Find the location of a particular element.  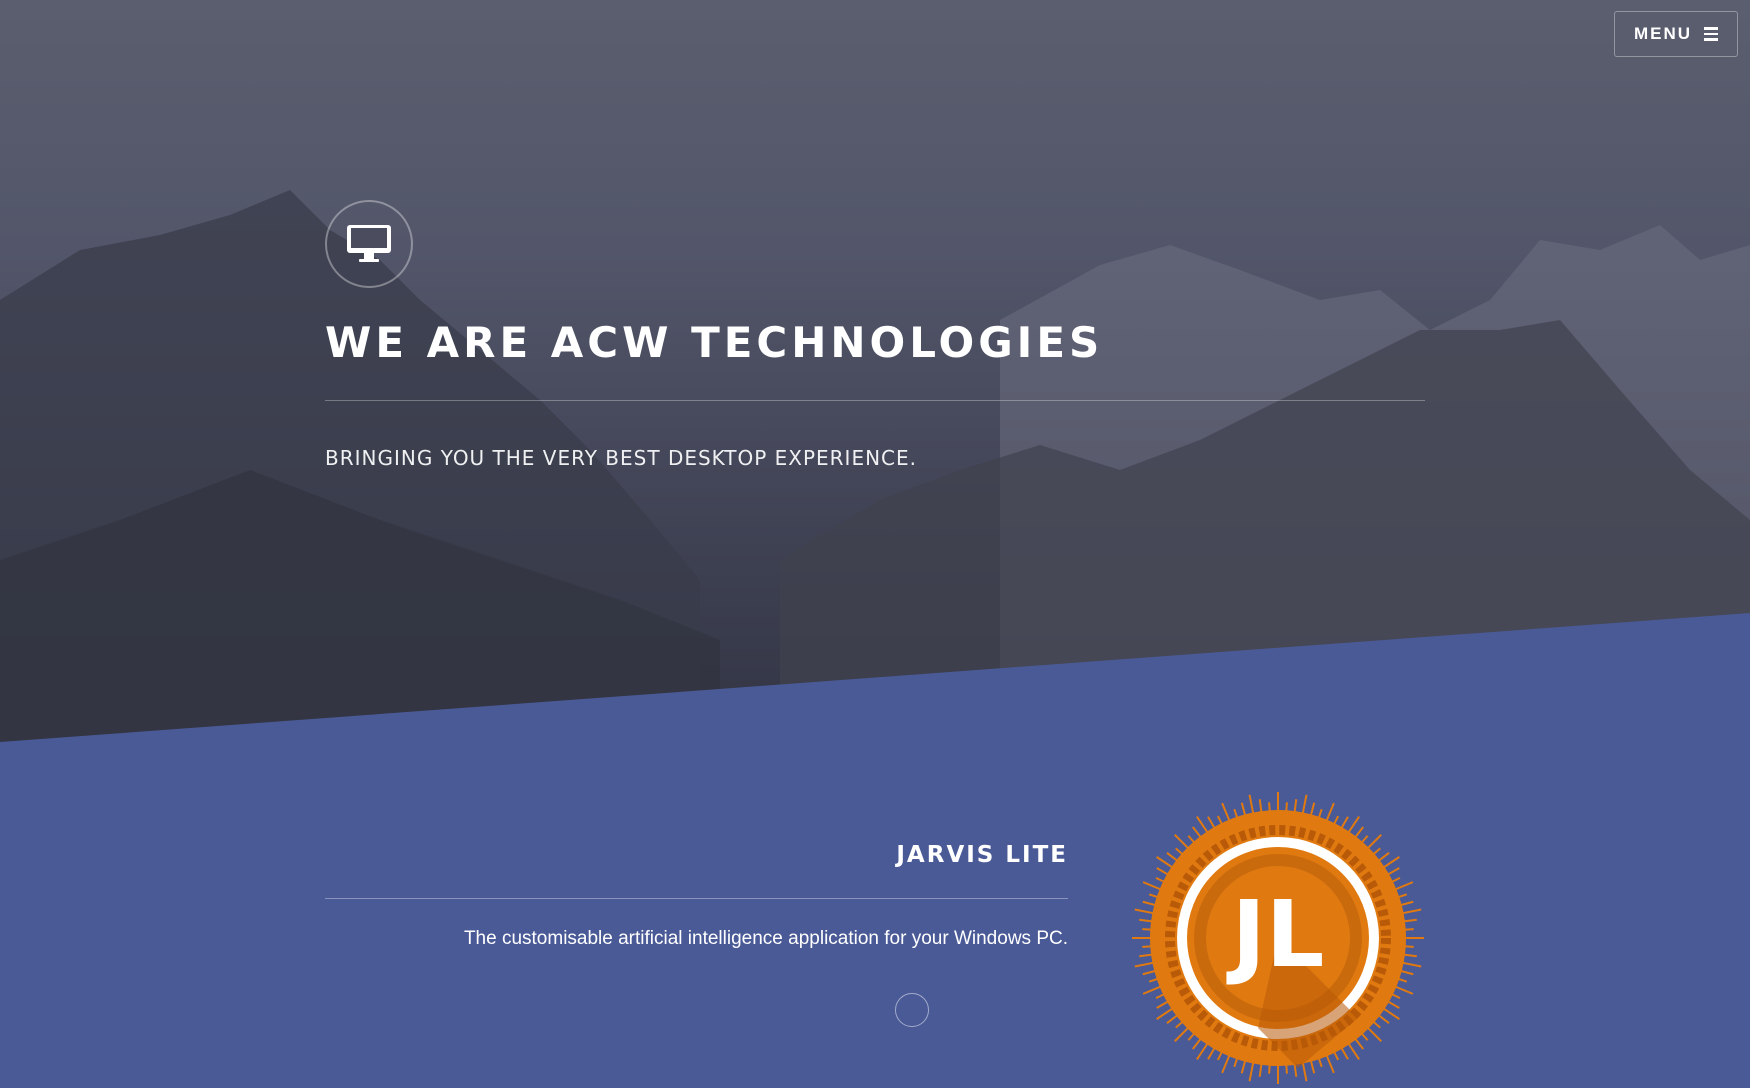

scroll-down-button is located at coordinates (912, 1010).